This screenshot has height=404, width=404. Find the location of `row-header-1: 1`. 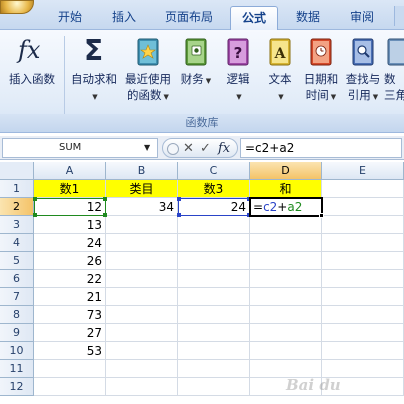

row-header-1: 1 is located at coordinates (17, 189).